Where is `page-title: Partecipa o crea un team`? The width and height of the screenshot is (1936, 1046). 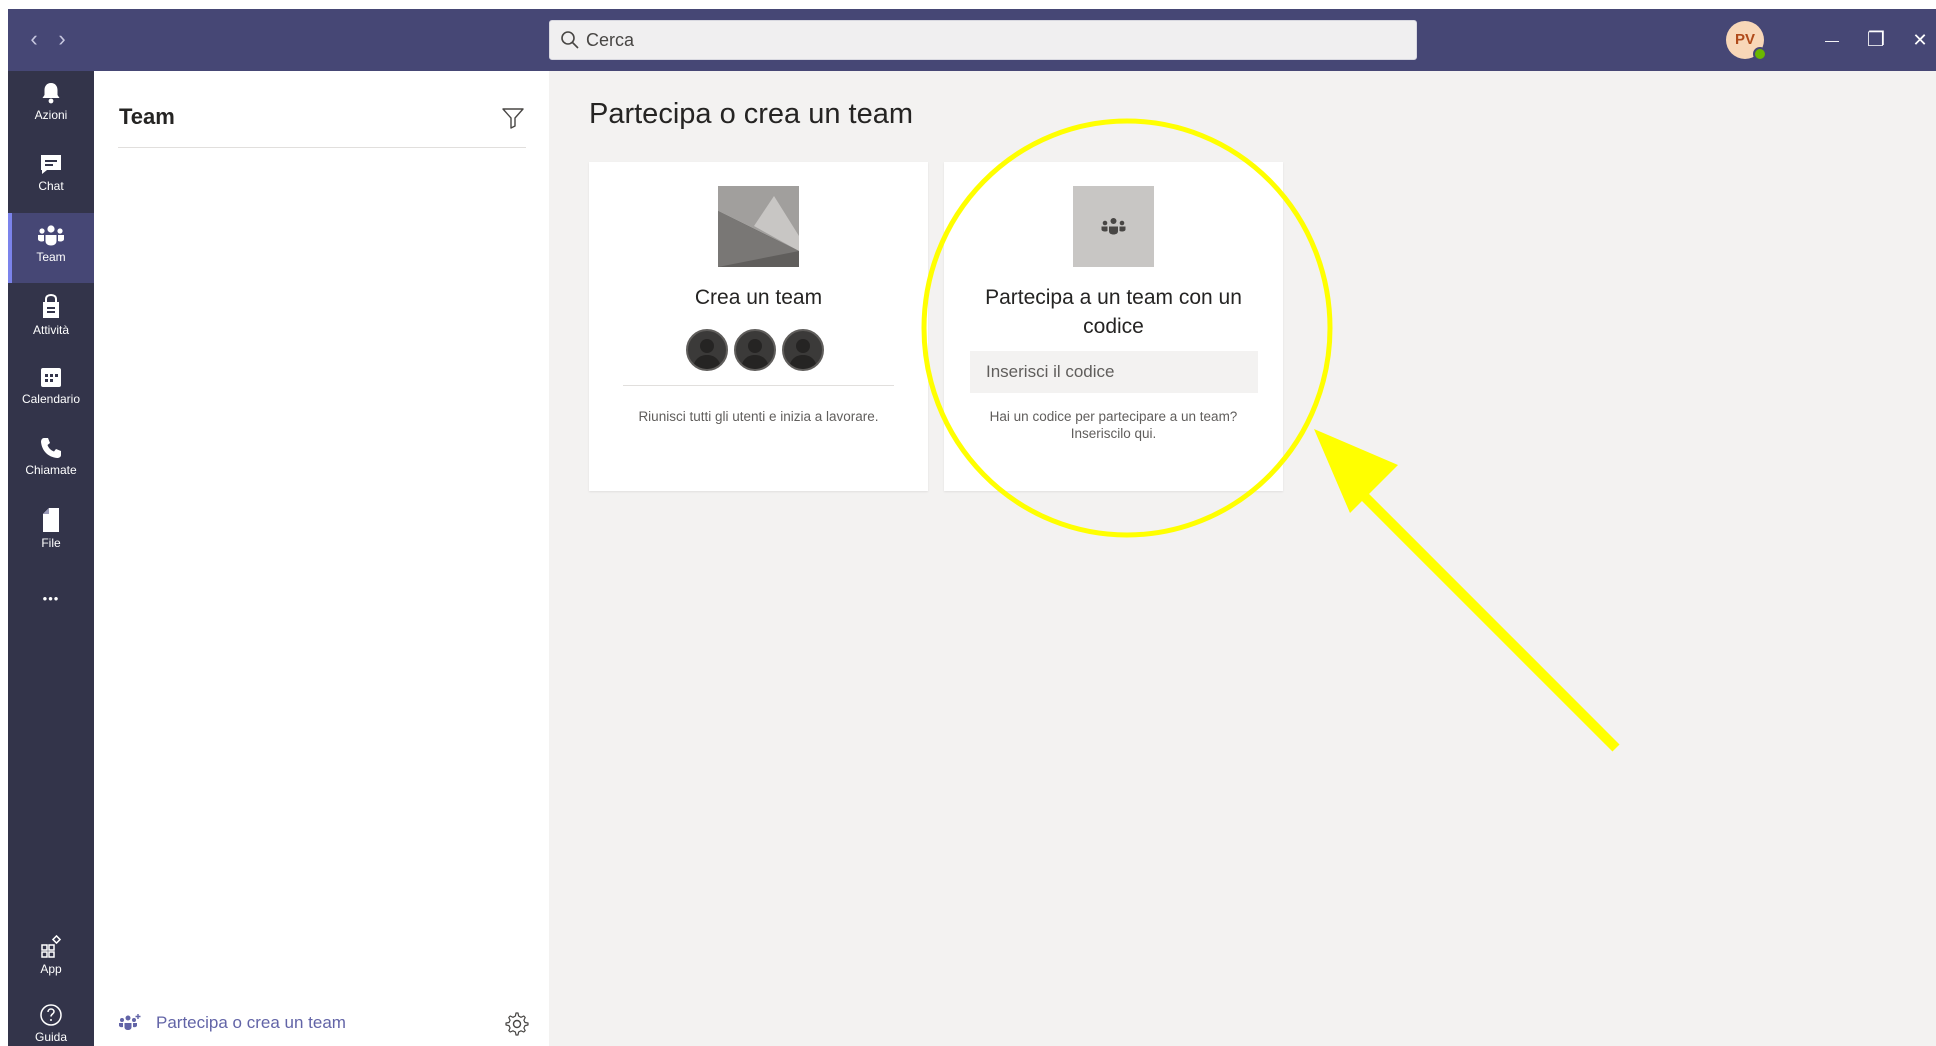
page-title: Partecipa o crea un team is located at coordinates (751, 114).